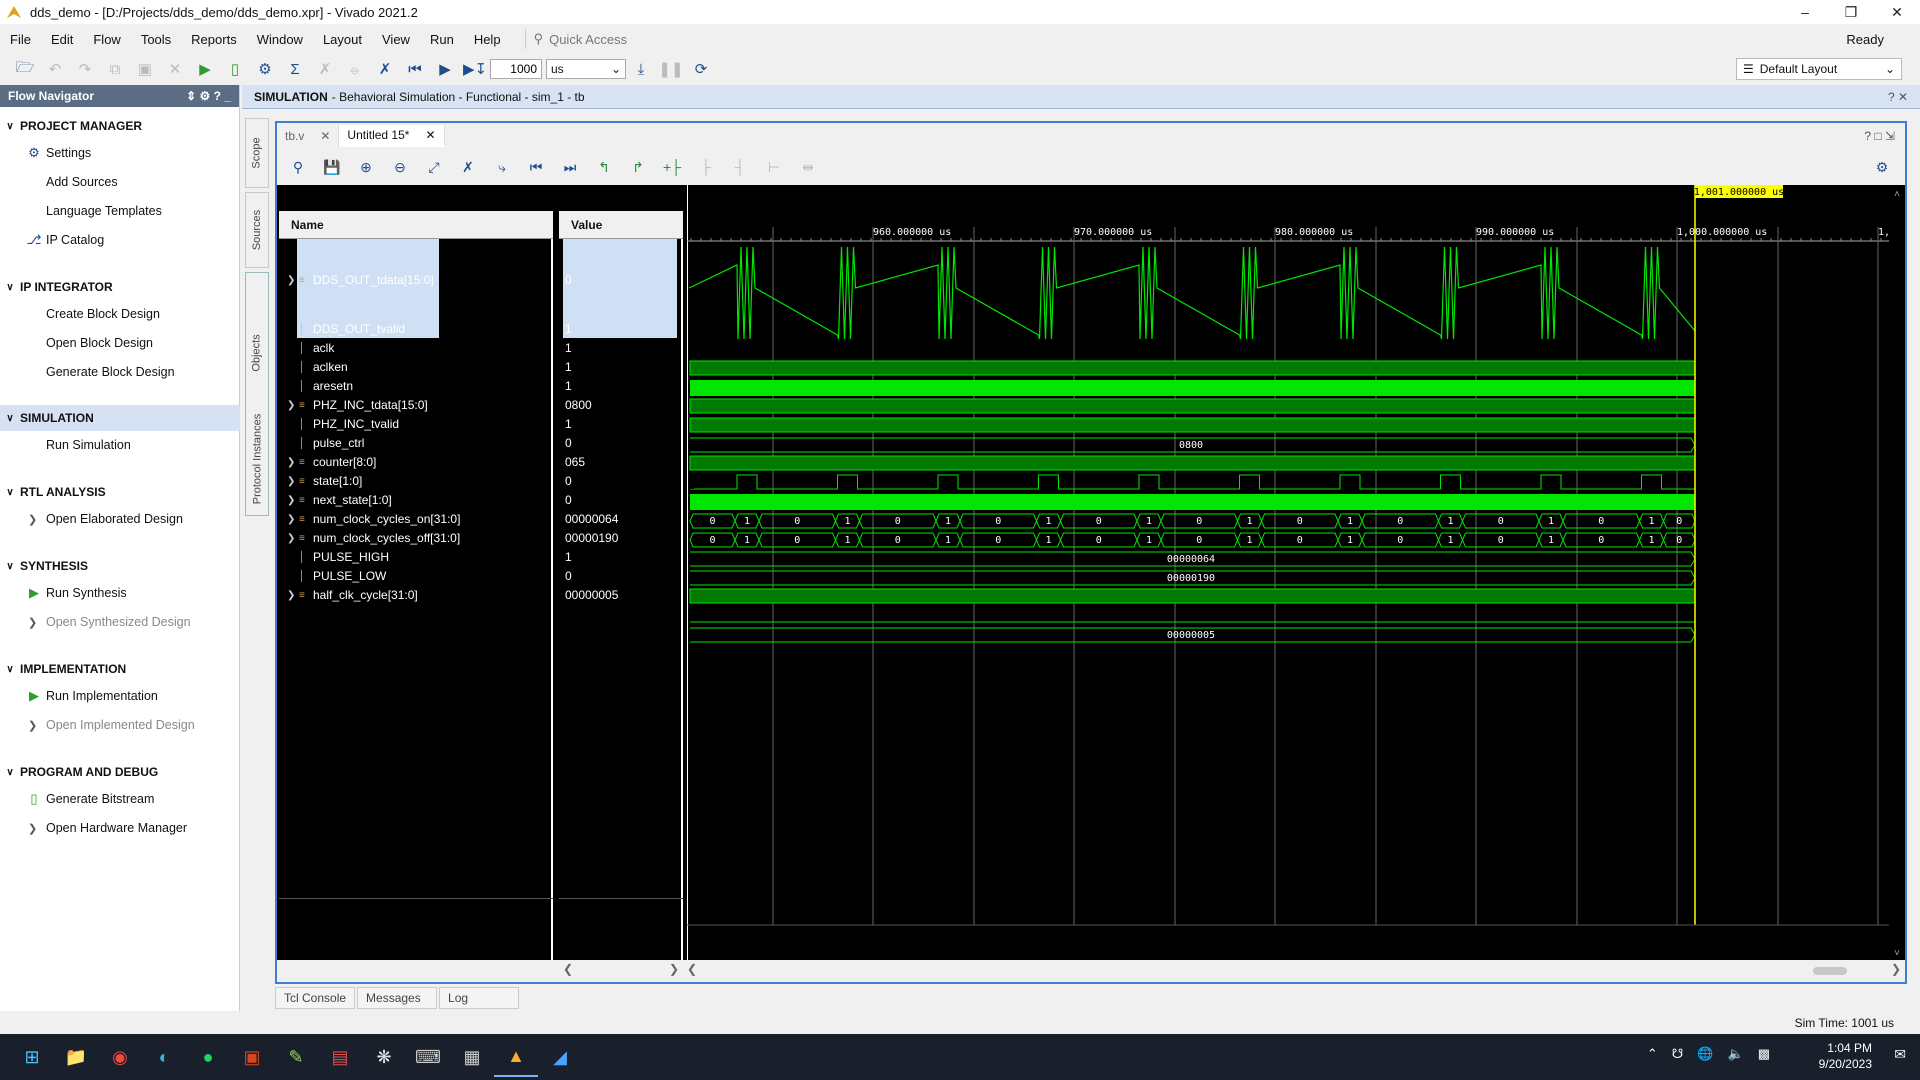 This screenshot has width=1920, height=1080. What do you see at coordinates (120, 343) in the screenshot?
I see `nav-open-block: Open Block Design` at bounding box center [120, 343].